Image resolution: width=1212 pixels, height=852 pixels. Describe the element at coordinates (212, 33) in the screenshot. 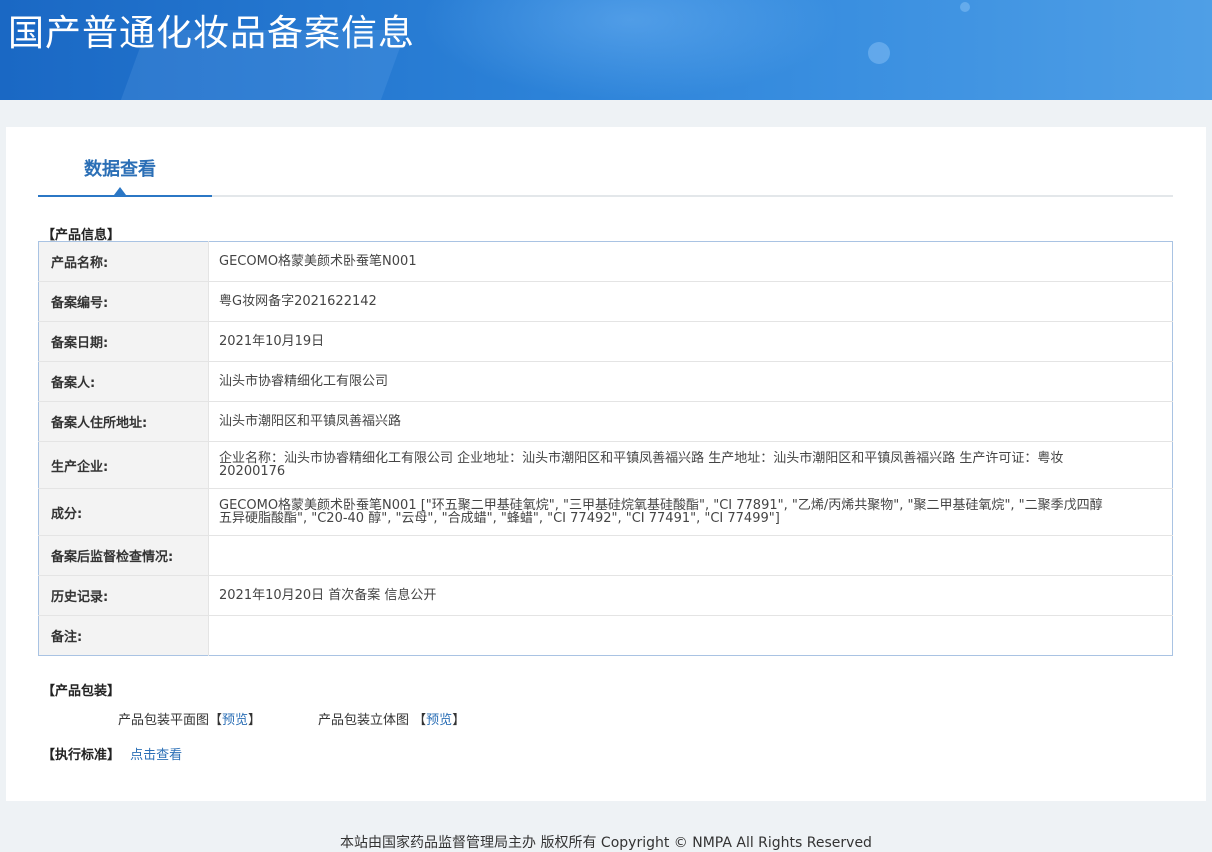

I see `page-title: 国产普通化妆品备案信息` at that location.